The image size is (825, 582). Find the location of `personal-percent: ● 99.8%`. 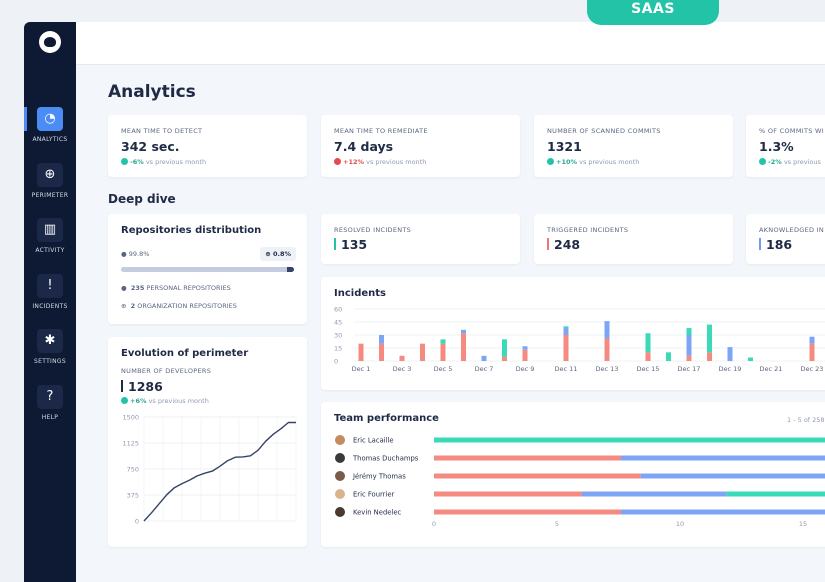

personal-percent: ● 99.8% is located at coordinates (135, 254).